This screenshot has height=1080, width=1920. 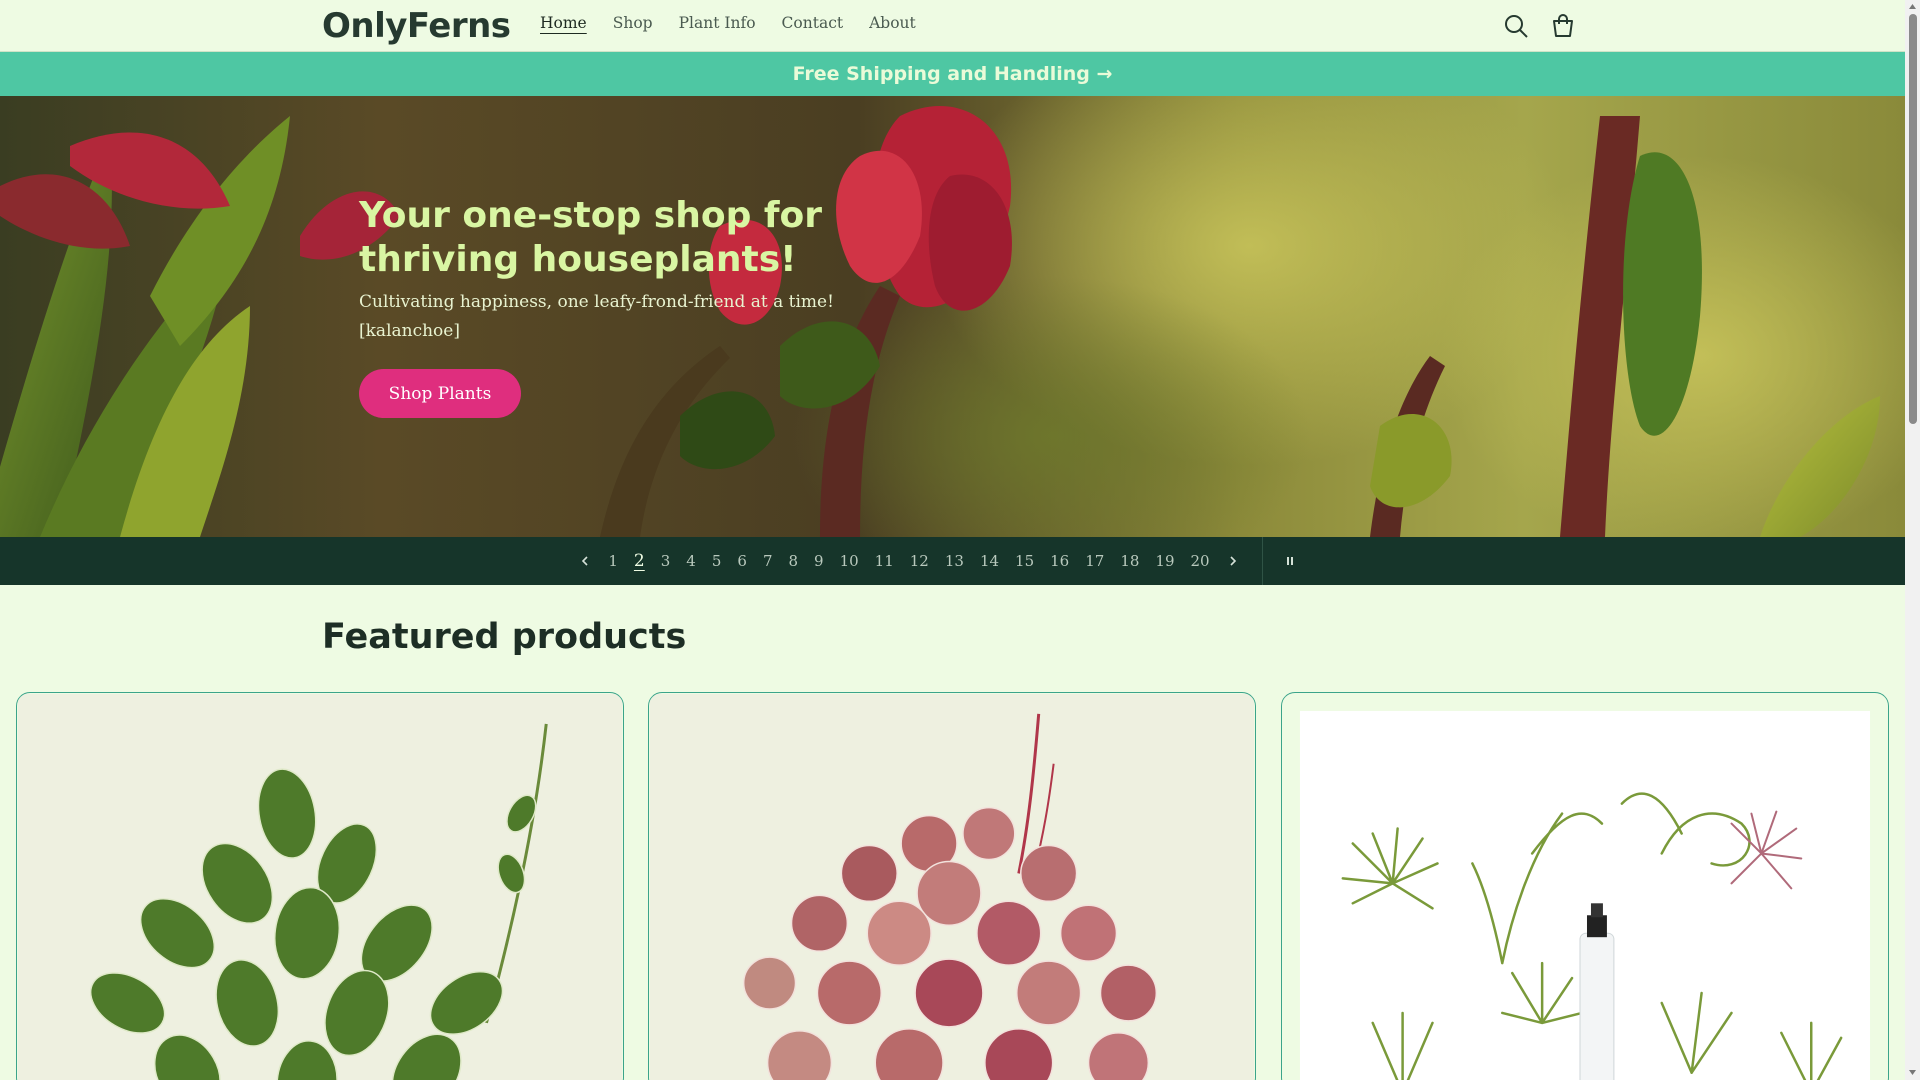 I want to click on slide-dot-16: 16, so click(x=1059, y=561).